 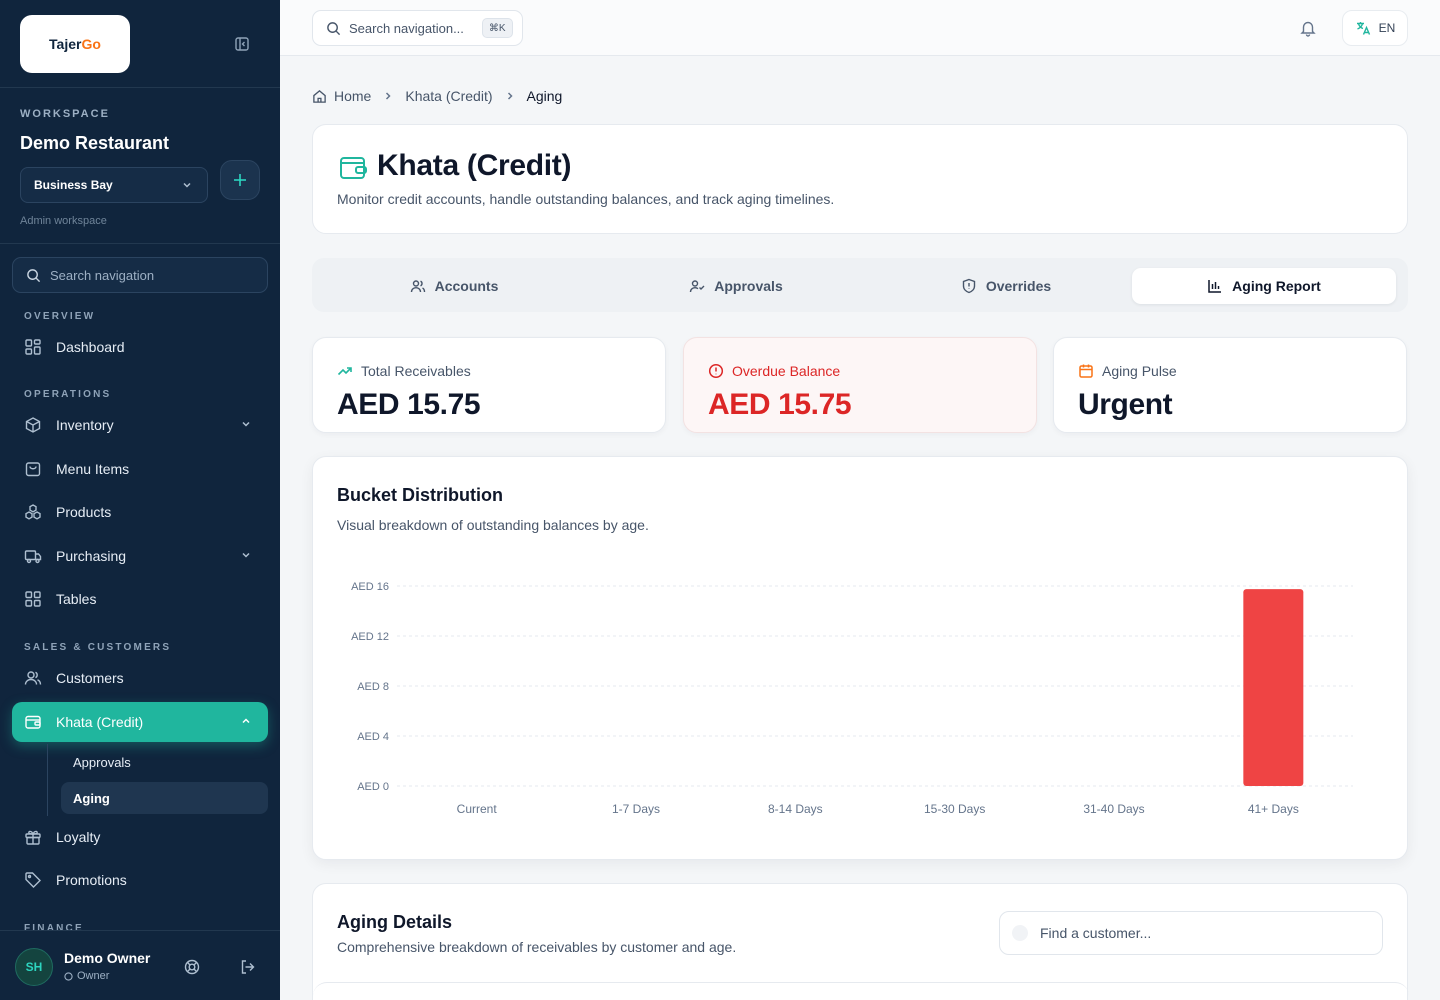 I want to click on breadcrumb-parent: Khata (Credit), so click(x=448, y=96).